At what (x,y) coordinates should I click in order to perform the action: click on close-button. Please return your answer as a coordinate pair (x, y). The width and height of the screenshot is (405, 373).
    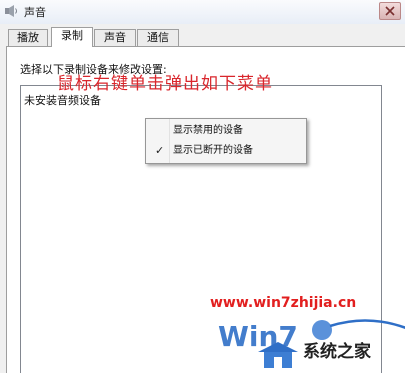
    Looking at the image, I should click on (390, 11).